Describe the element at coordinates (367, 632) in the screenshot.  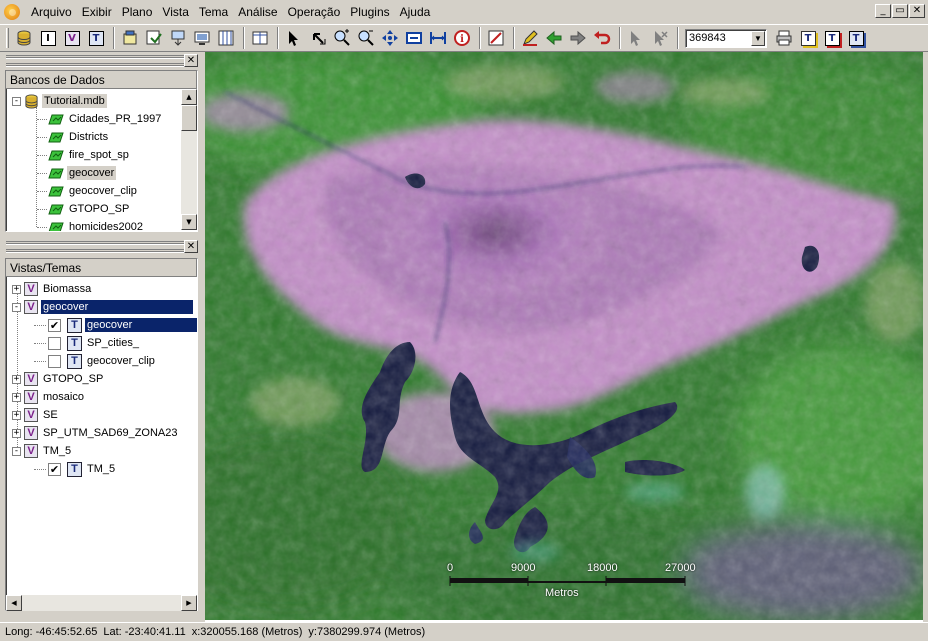
I see `status-y-coordinate: y:7380299.974 (Metros)` at that location.